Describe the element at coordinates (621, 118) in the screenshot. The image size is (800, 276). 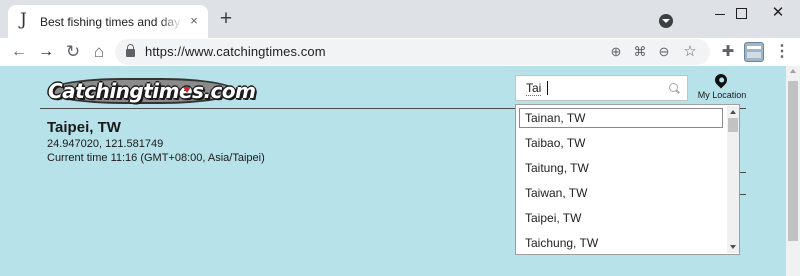
I see `suggestion-item: Tainan, TW` at that location.